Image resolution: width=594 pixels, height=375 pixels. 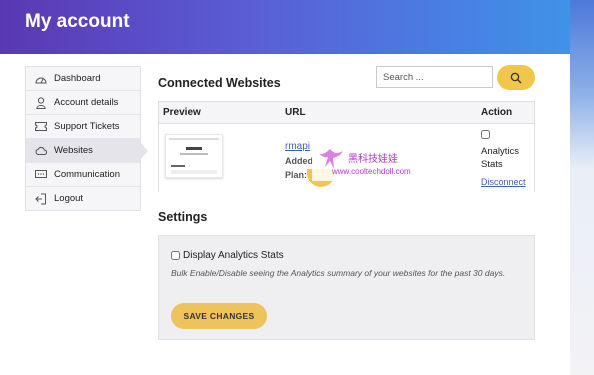 I want to click on column-header-action: Action, so click(x=497, y=112).